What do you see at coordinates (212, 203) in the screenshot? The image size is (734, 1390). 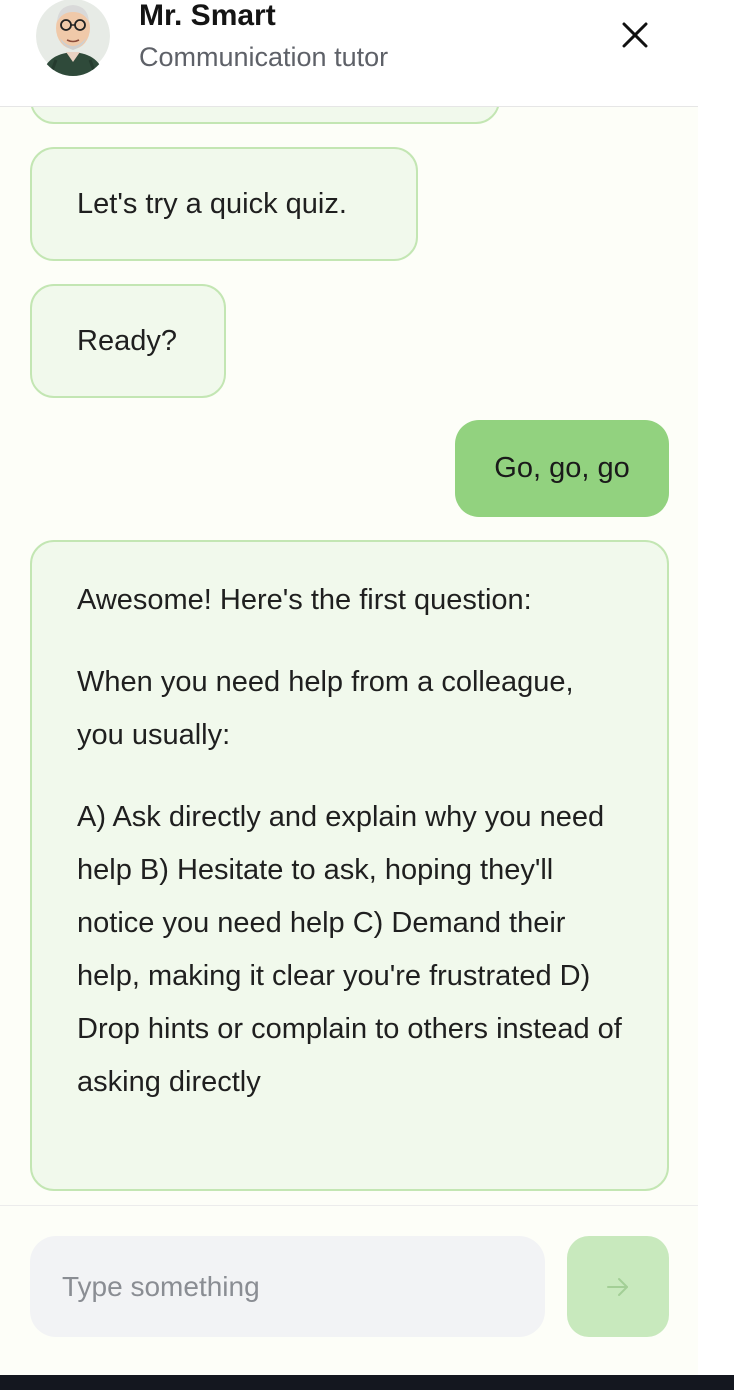 I see `message-text: Let's try a quick quiz.` at bounding box center [212, 203].